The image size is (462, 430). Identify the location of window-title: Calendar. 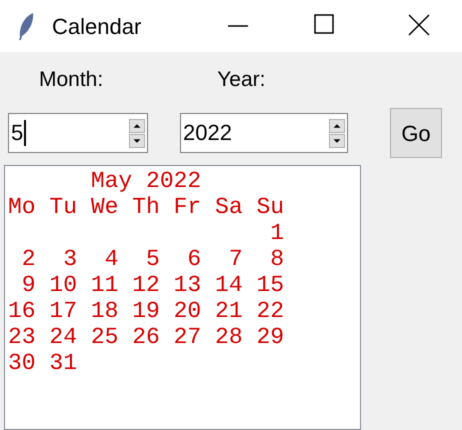
(97, 26).